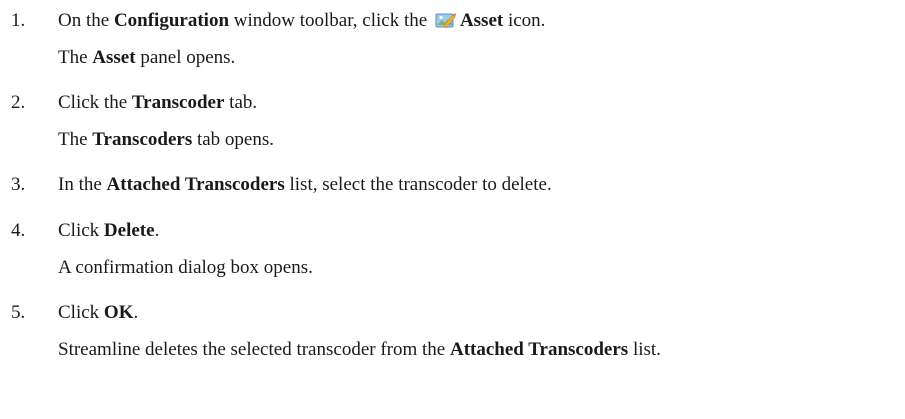 This screenshot has width=905, height=419. What do you see at coordinates (18, 102) in the screenshot?
I see `step-number: 2.` at bounding box center [18, 102].